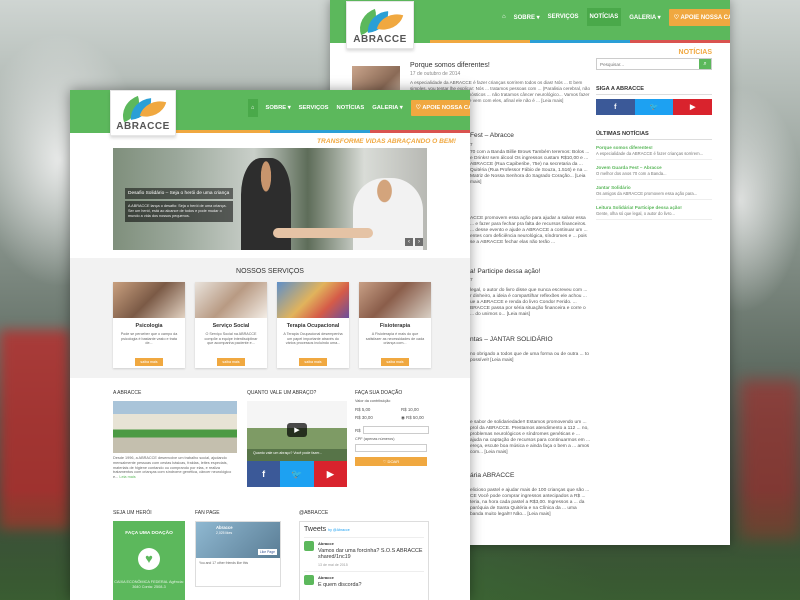 The height and width of the screenshot is (600, 800). What do you see at coordinates (492, 475) in the screenshot?
I see `news-title: ária ABRACCE` at bounding box center [492, 475].